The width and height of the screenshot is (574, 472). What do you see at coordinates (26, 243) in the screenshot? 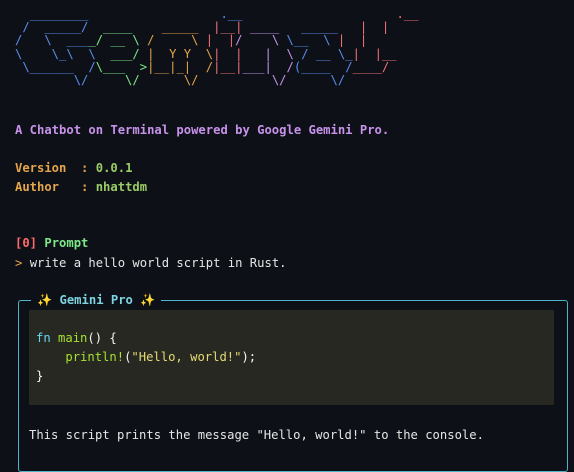
I see `prompt-index: [0]` at bounding box center [26, 243].